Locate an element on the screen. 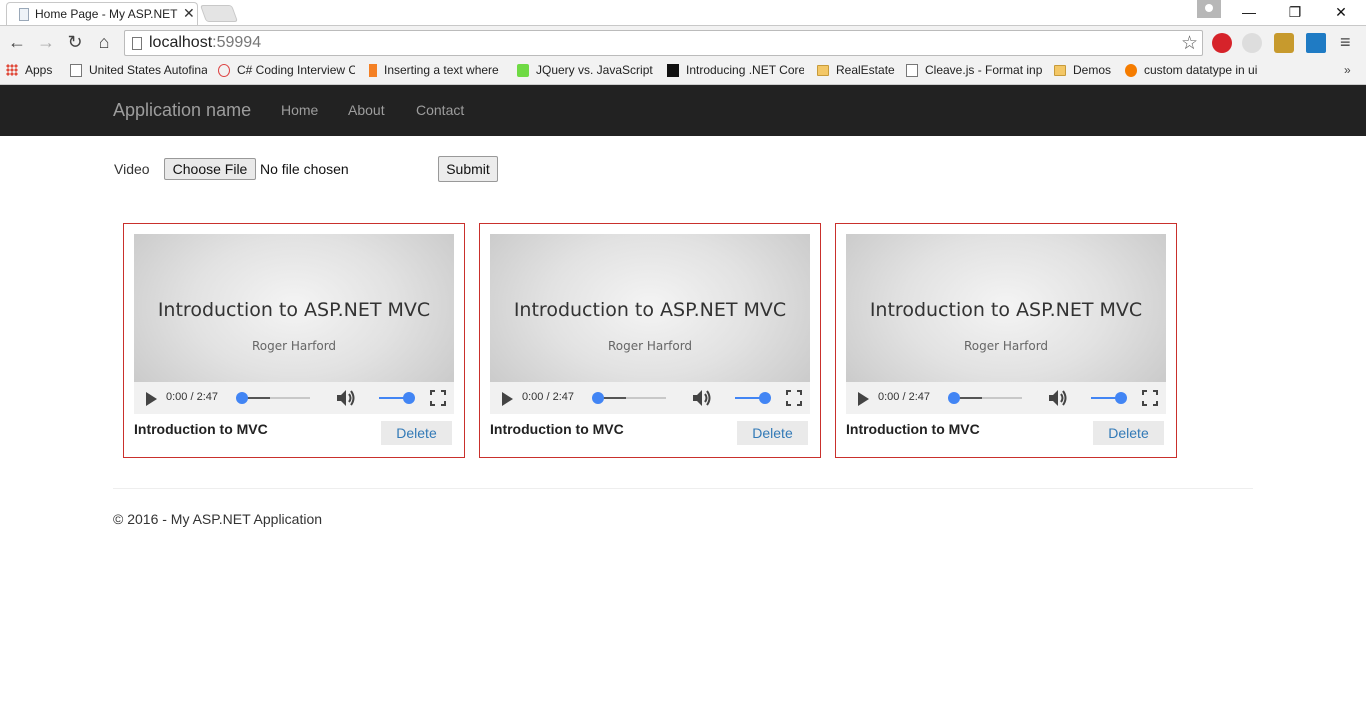 The width and height of the screenshot is (1366, 728). bookmarks-overflow-icon: » is located at coordinates (1347, 70).